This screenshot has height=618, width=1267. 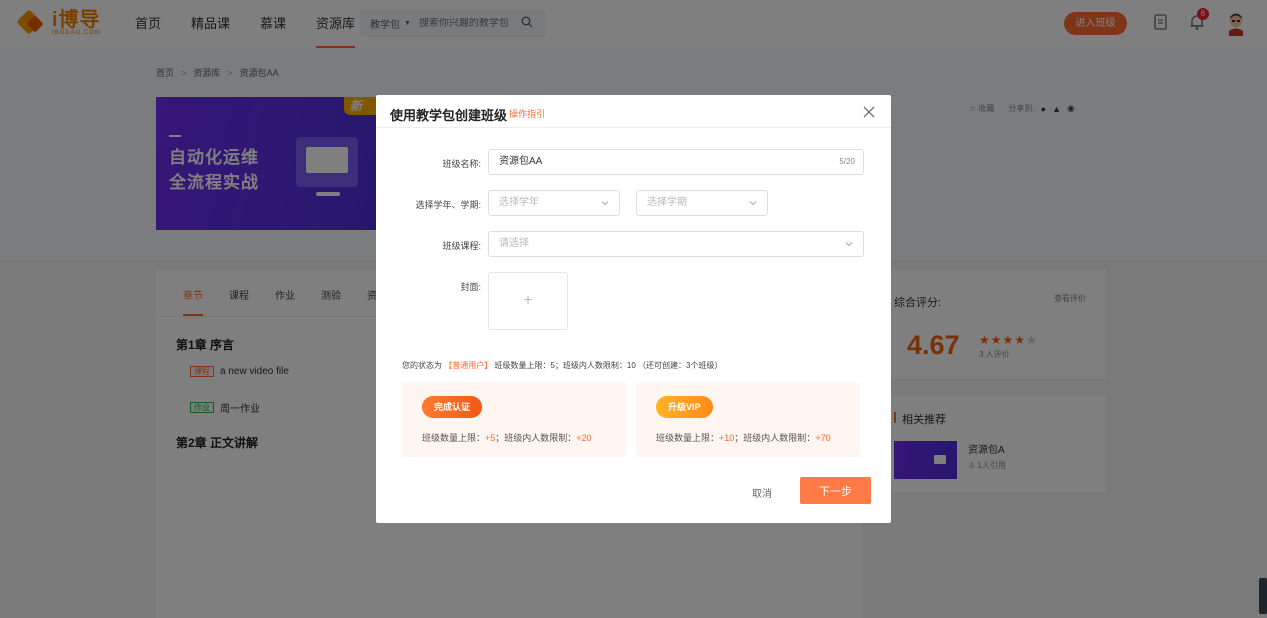 I want to click on plus-icon: +, so click(x=528, y=300).